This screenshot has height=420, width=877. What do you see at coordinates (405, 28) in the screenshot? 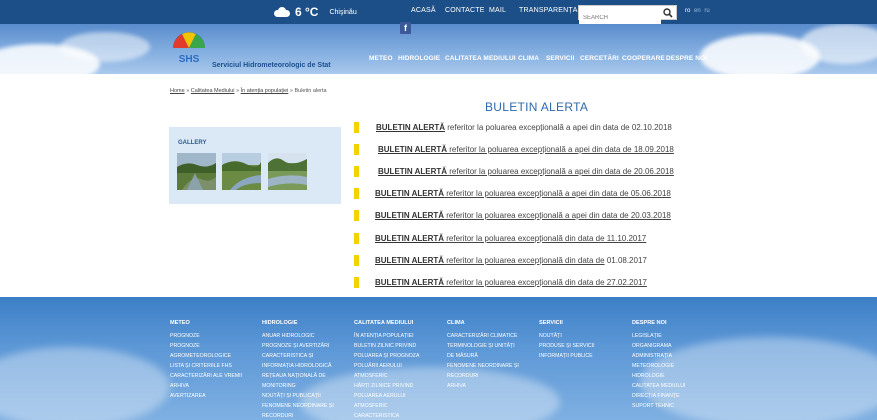
I see `facebook-icon: f` at bounding box center [405, 28].